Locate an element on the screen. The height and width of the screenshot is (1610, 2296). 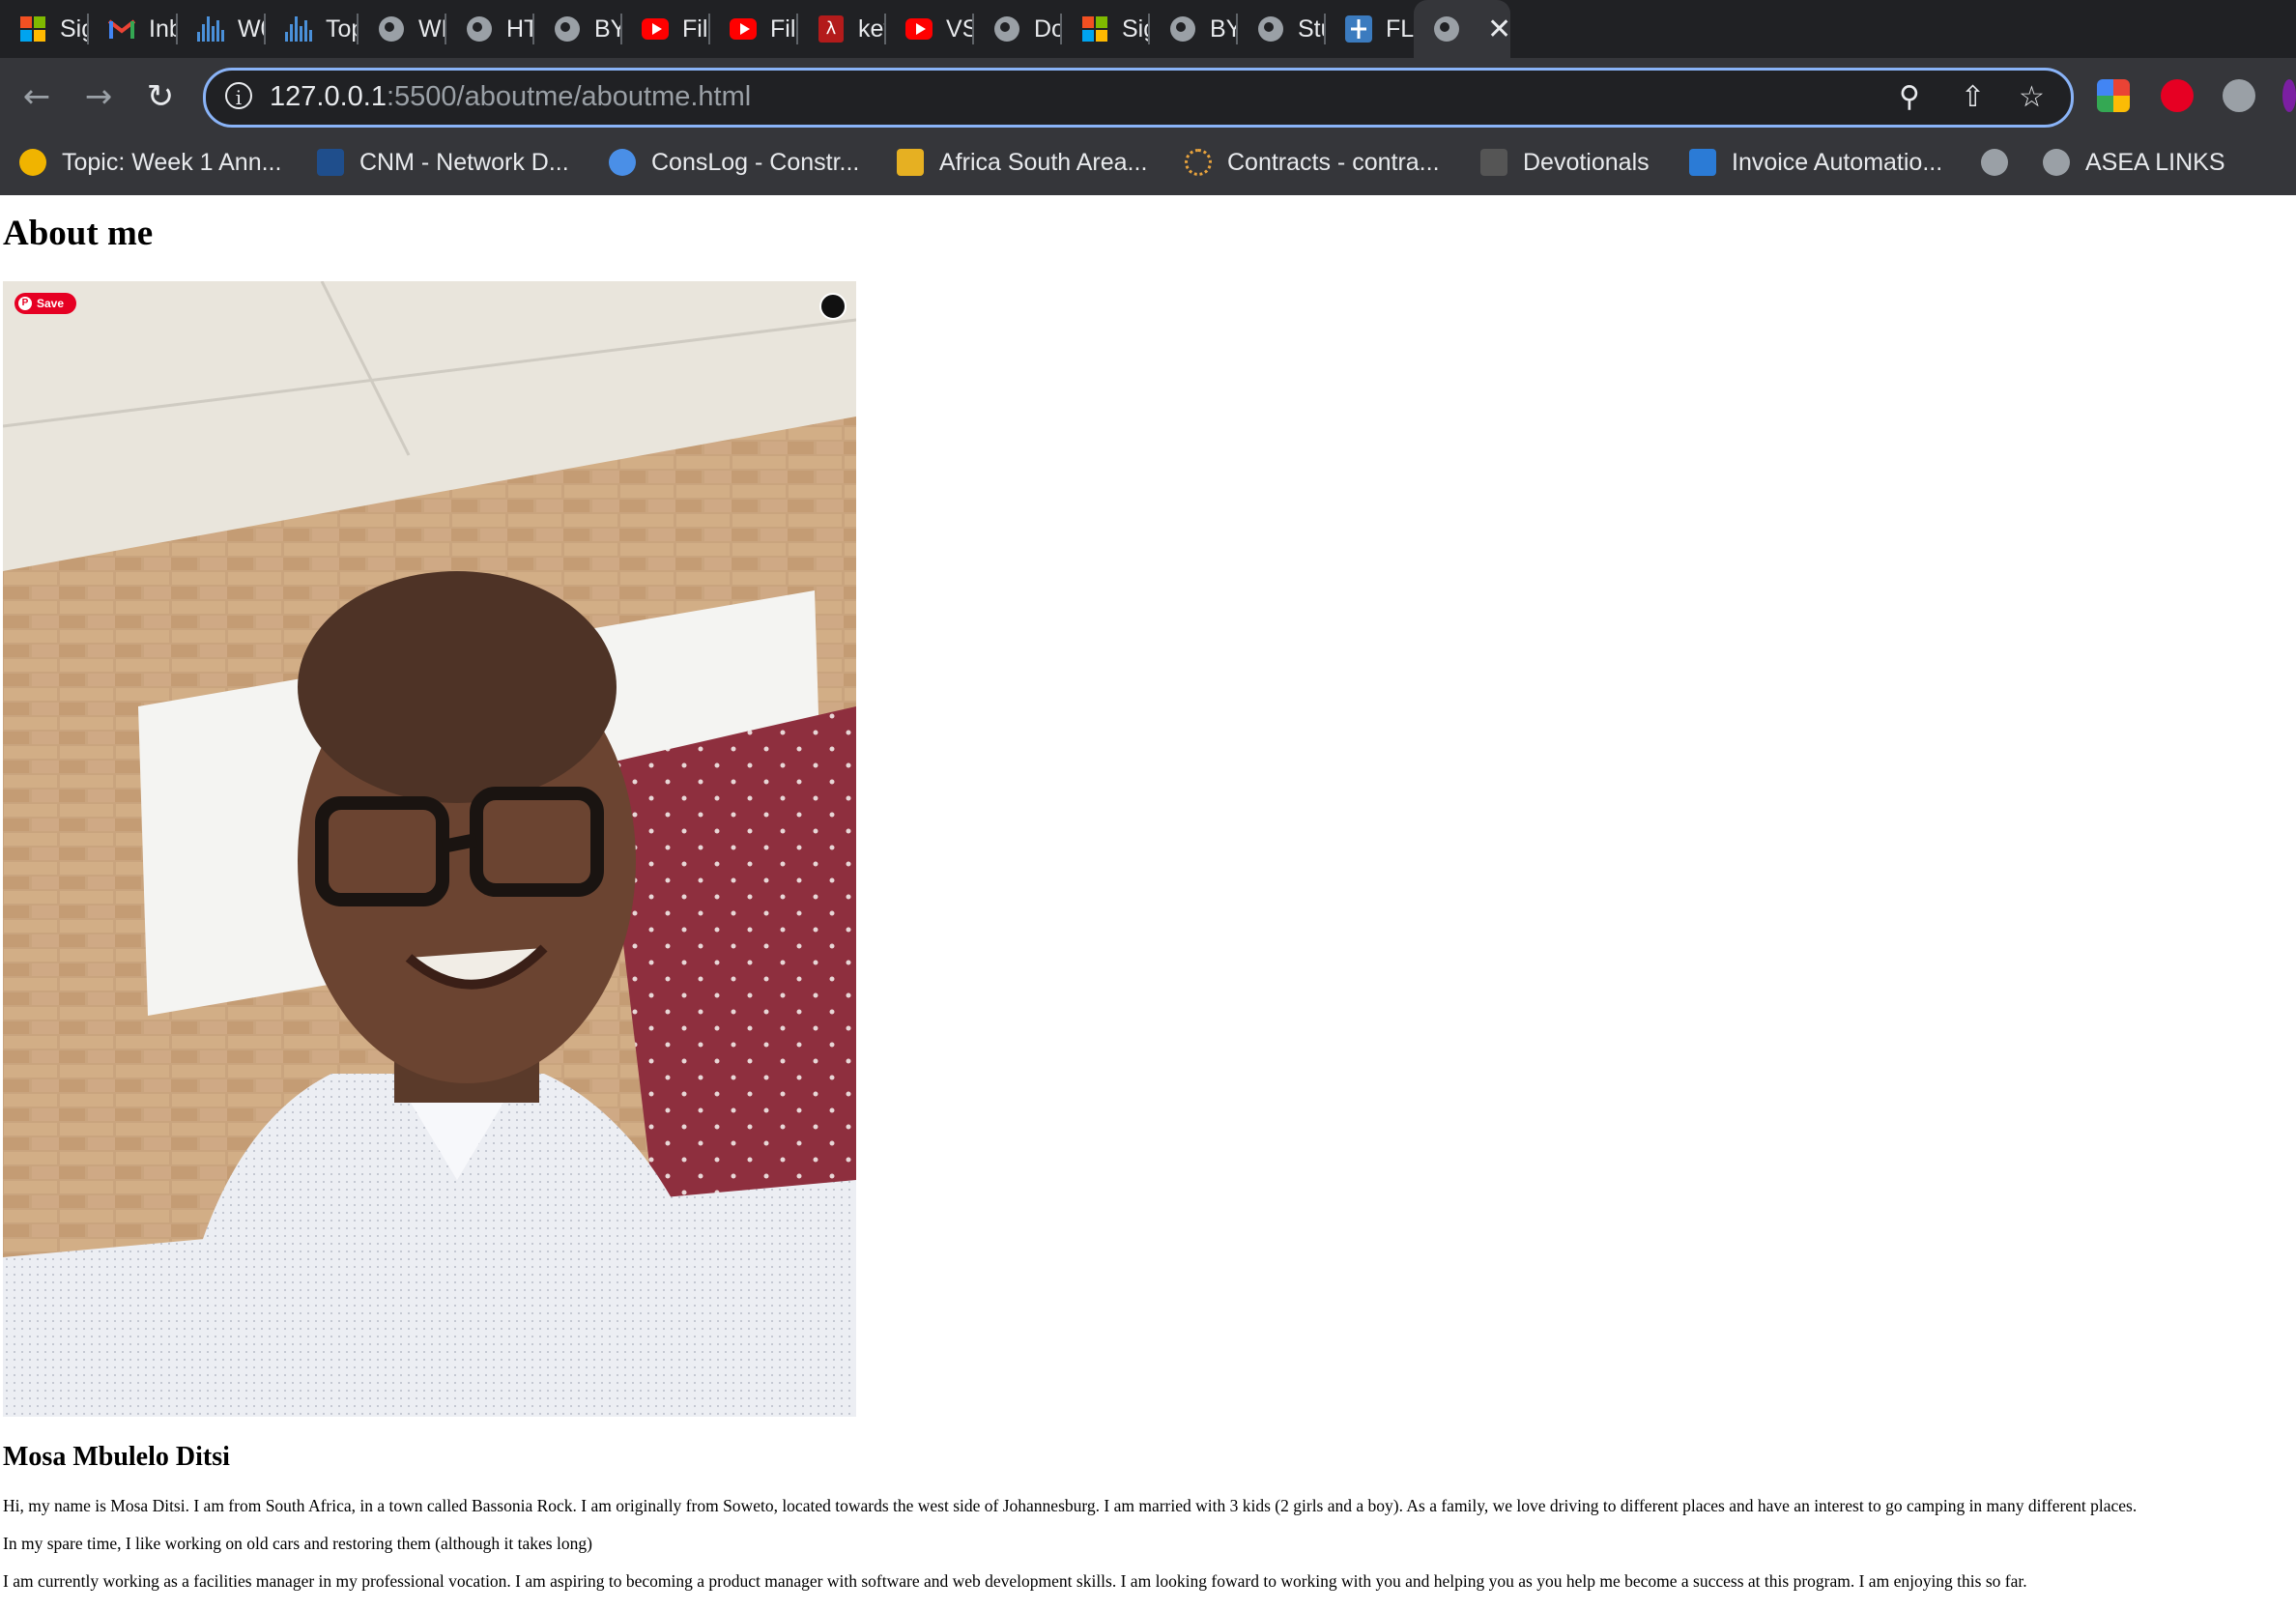
url-text: 127.0.0.1:5500/aboutme/aboutme.html is located at coordinates (510, 97).